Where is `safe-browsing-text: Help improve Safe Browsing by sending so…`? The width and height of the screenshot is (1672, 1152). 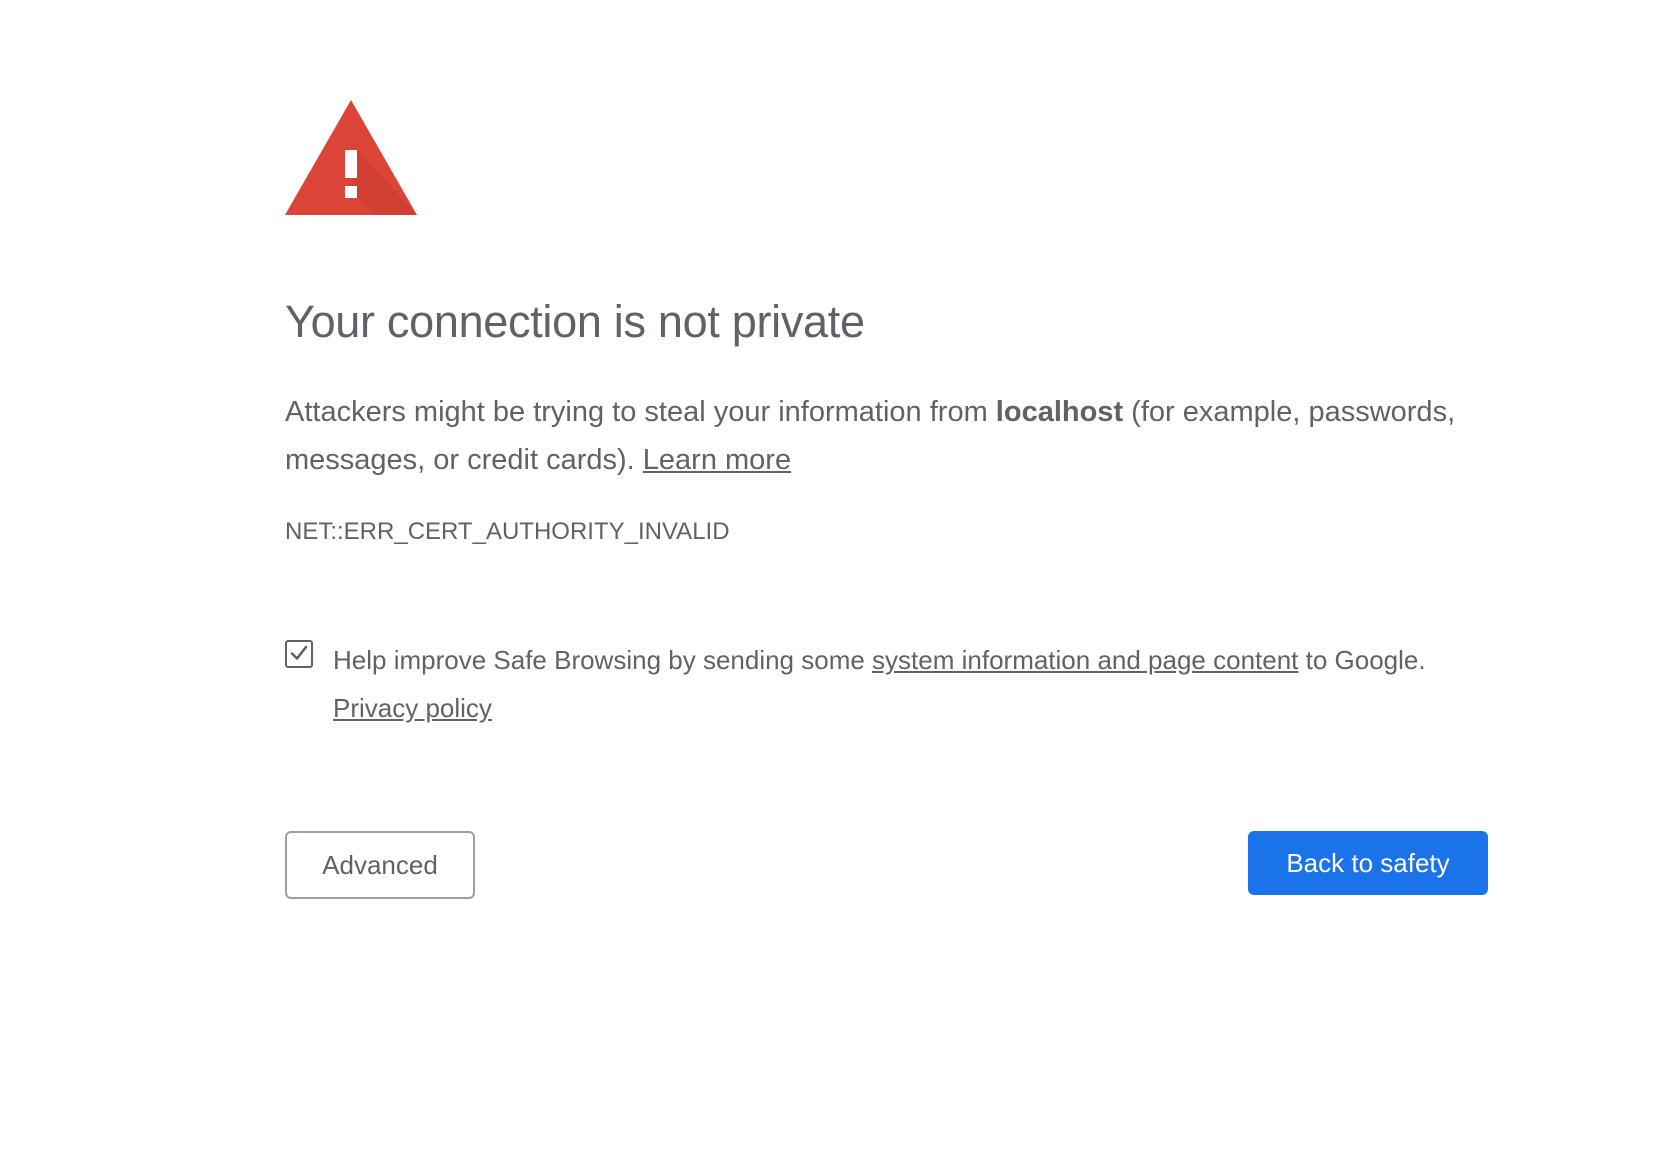
safe-browsing-text: Help improve Safe Browsing by sending so… is located at coordinates (913, 684).